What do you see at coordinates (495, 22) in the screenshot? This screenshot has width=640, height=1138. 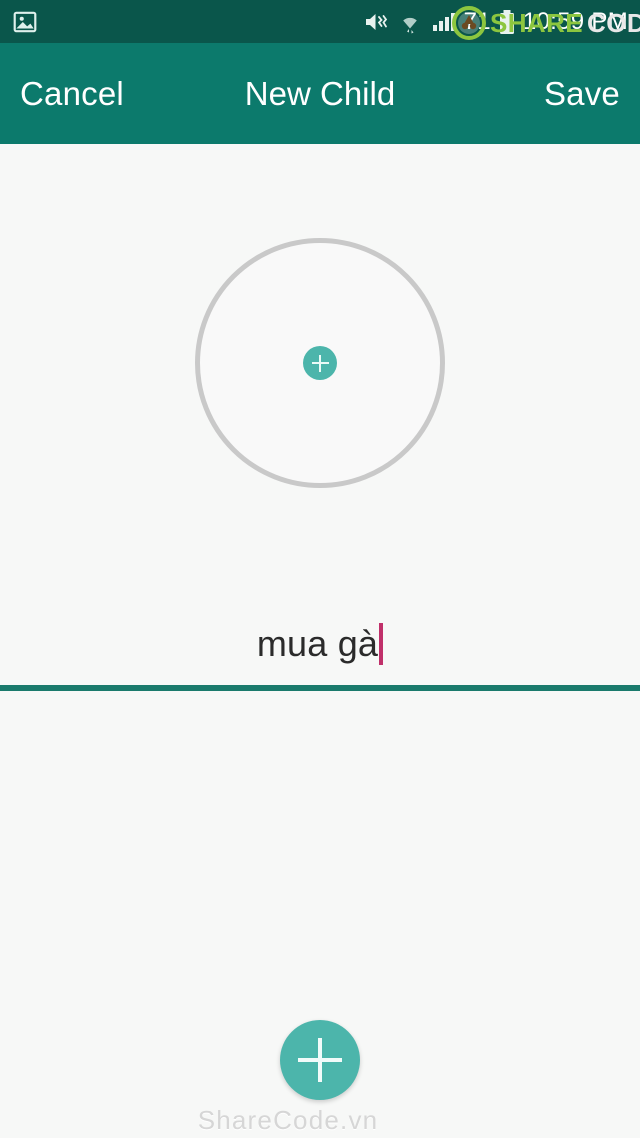 I see `status-bar-indicators: 71 10:59 PM` at bounding box center [495, 22].